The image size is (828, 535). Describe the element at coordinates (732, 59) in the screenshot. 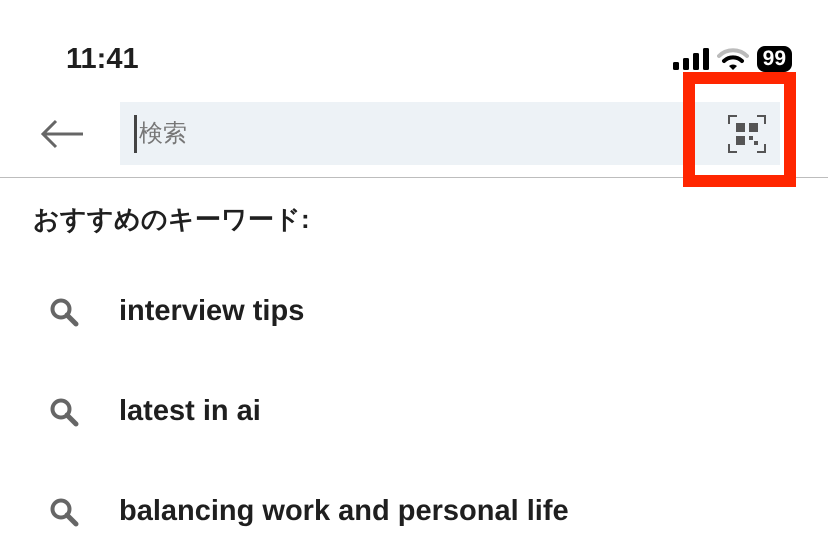

I see `wifi-icon` at that location.